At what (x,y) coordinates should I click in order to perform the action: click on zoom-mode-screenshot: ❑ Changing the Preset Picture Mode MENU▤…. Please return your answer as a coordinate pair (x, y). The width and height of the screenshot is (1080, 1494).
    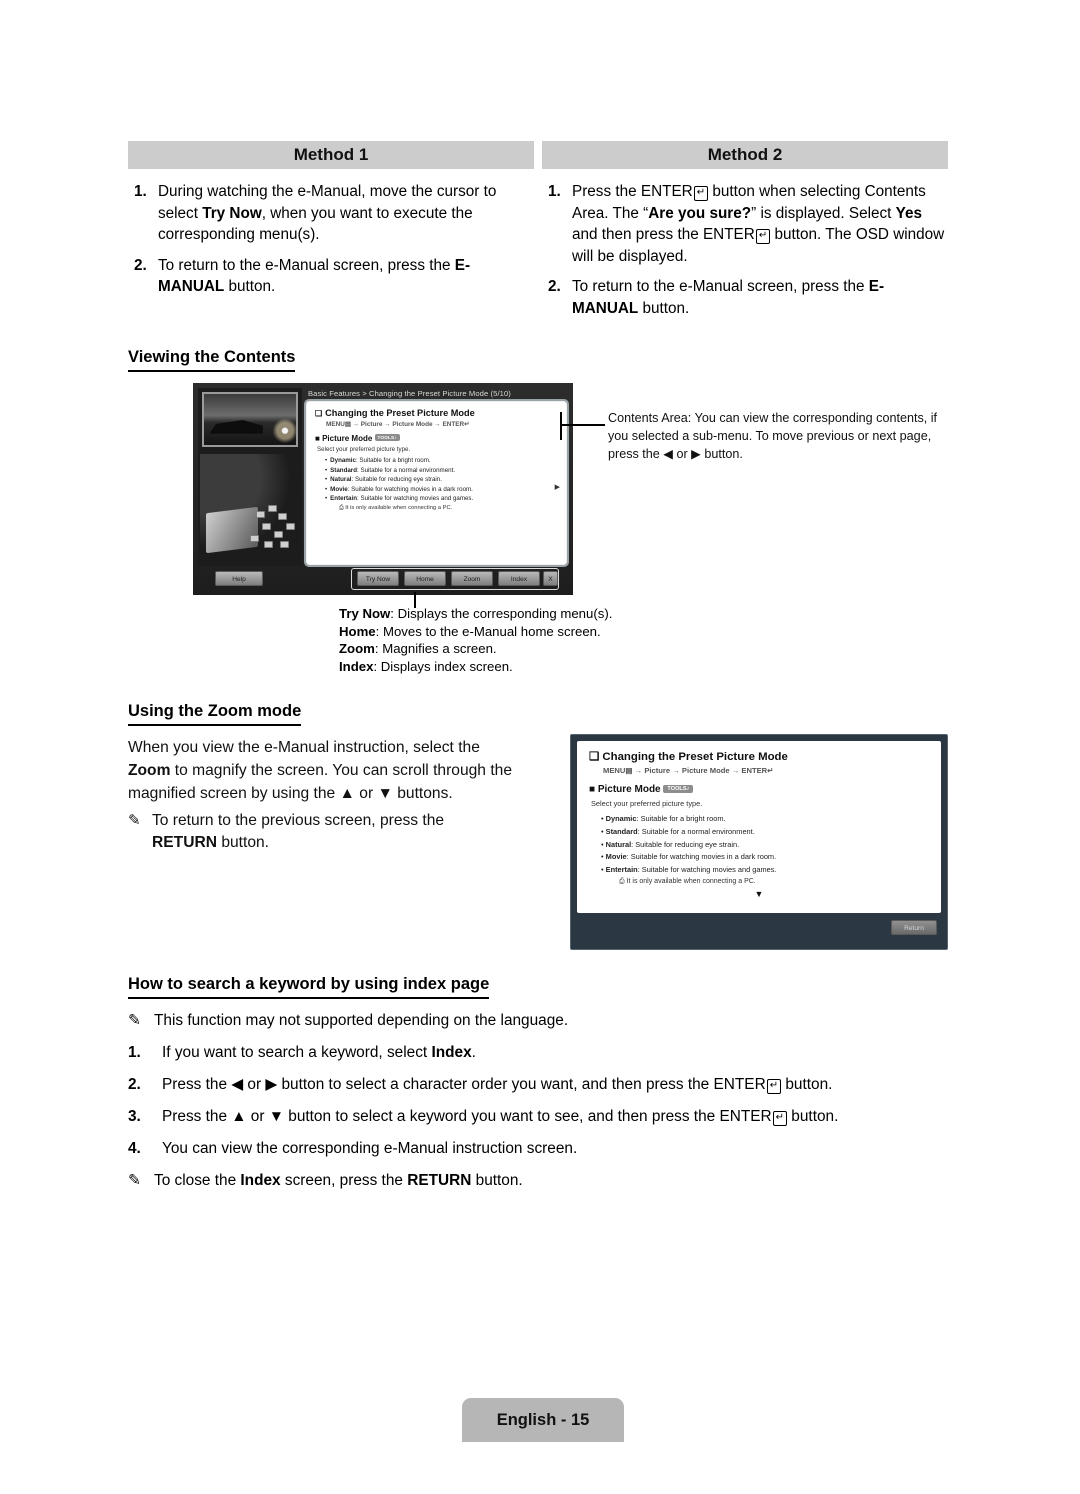
    Looking at the image, I should click on (759, 842).